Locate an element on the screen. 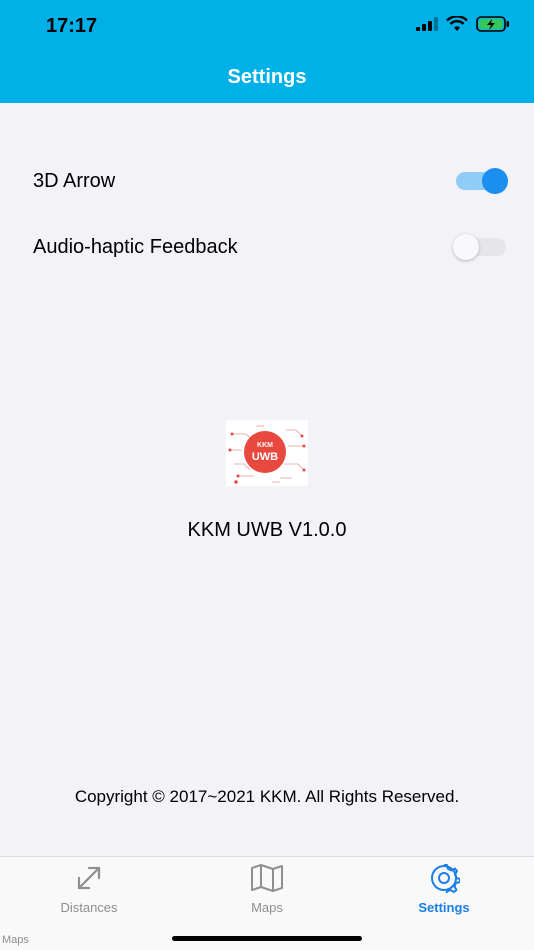  app-version: KKM UWB V1.0.0 is located at coordinates (267, 530).